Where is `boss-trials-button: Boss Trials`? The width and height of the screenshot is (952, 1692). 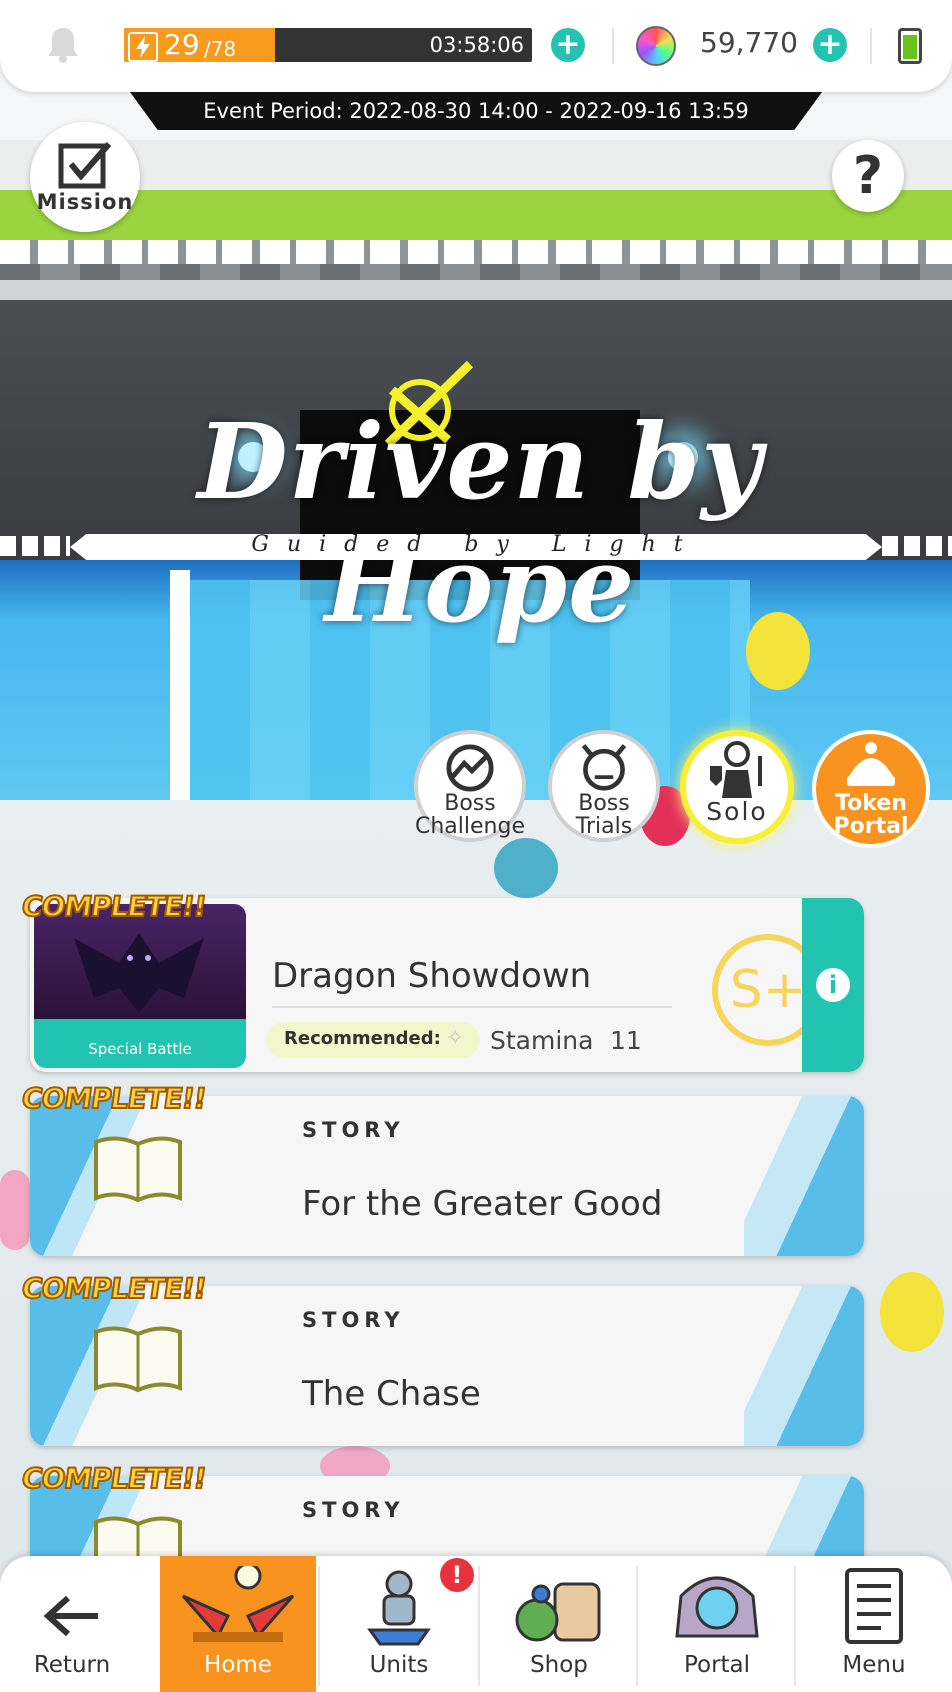 boss-trials-button: Boss Trials is located at coordinates (604, 786).